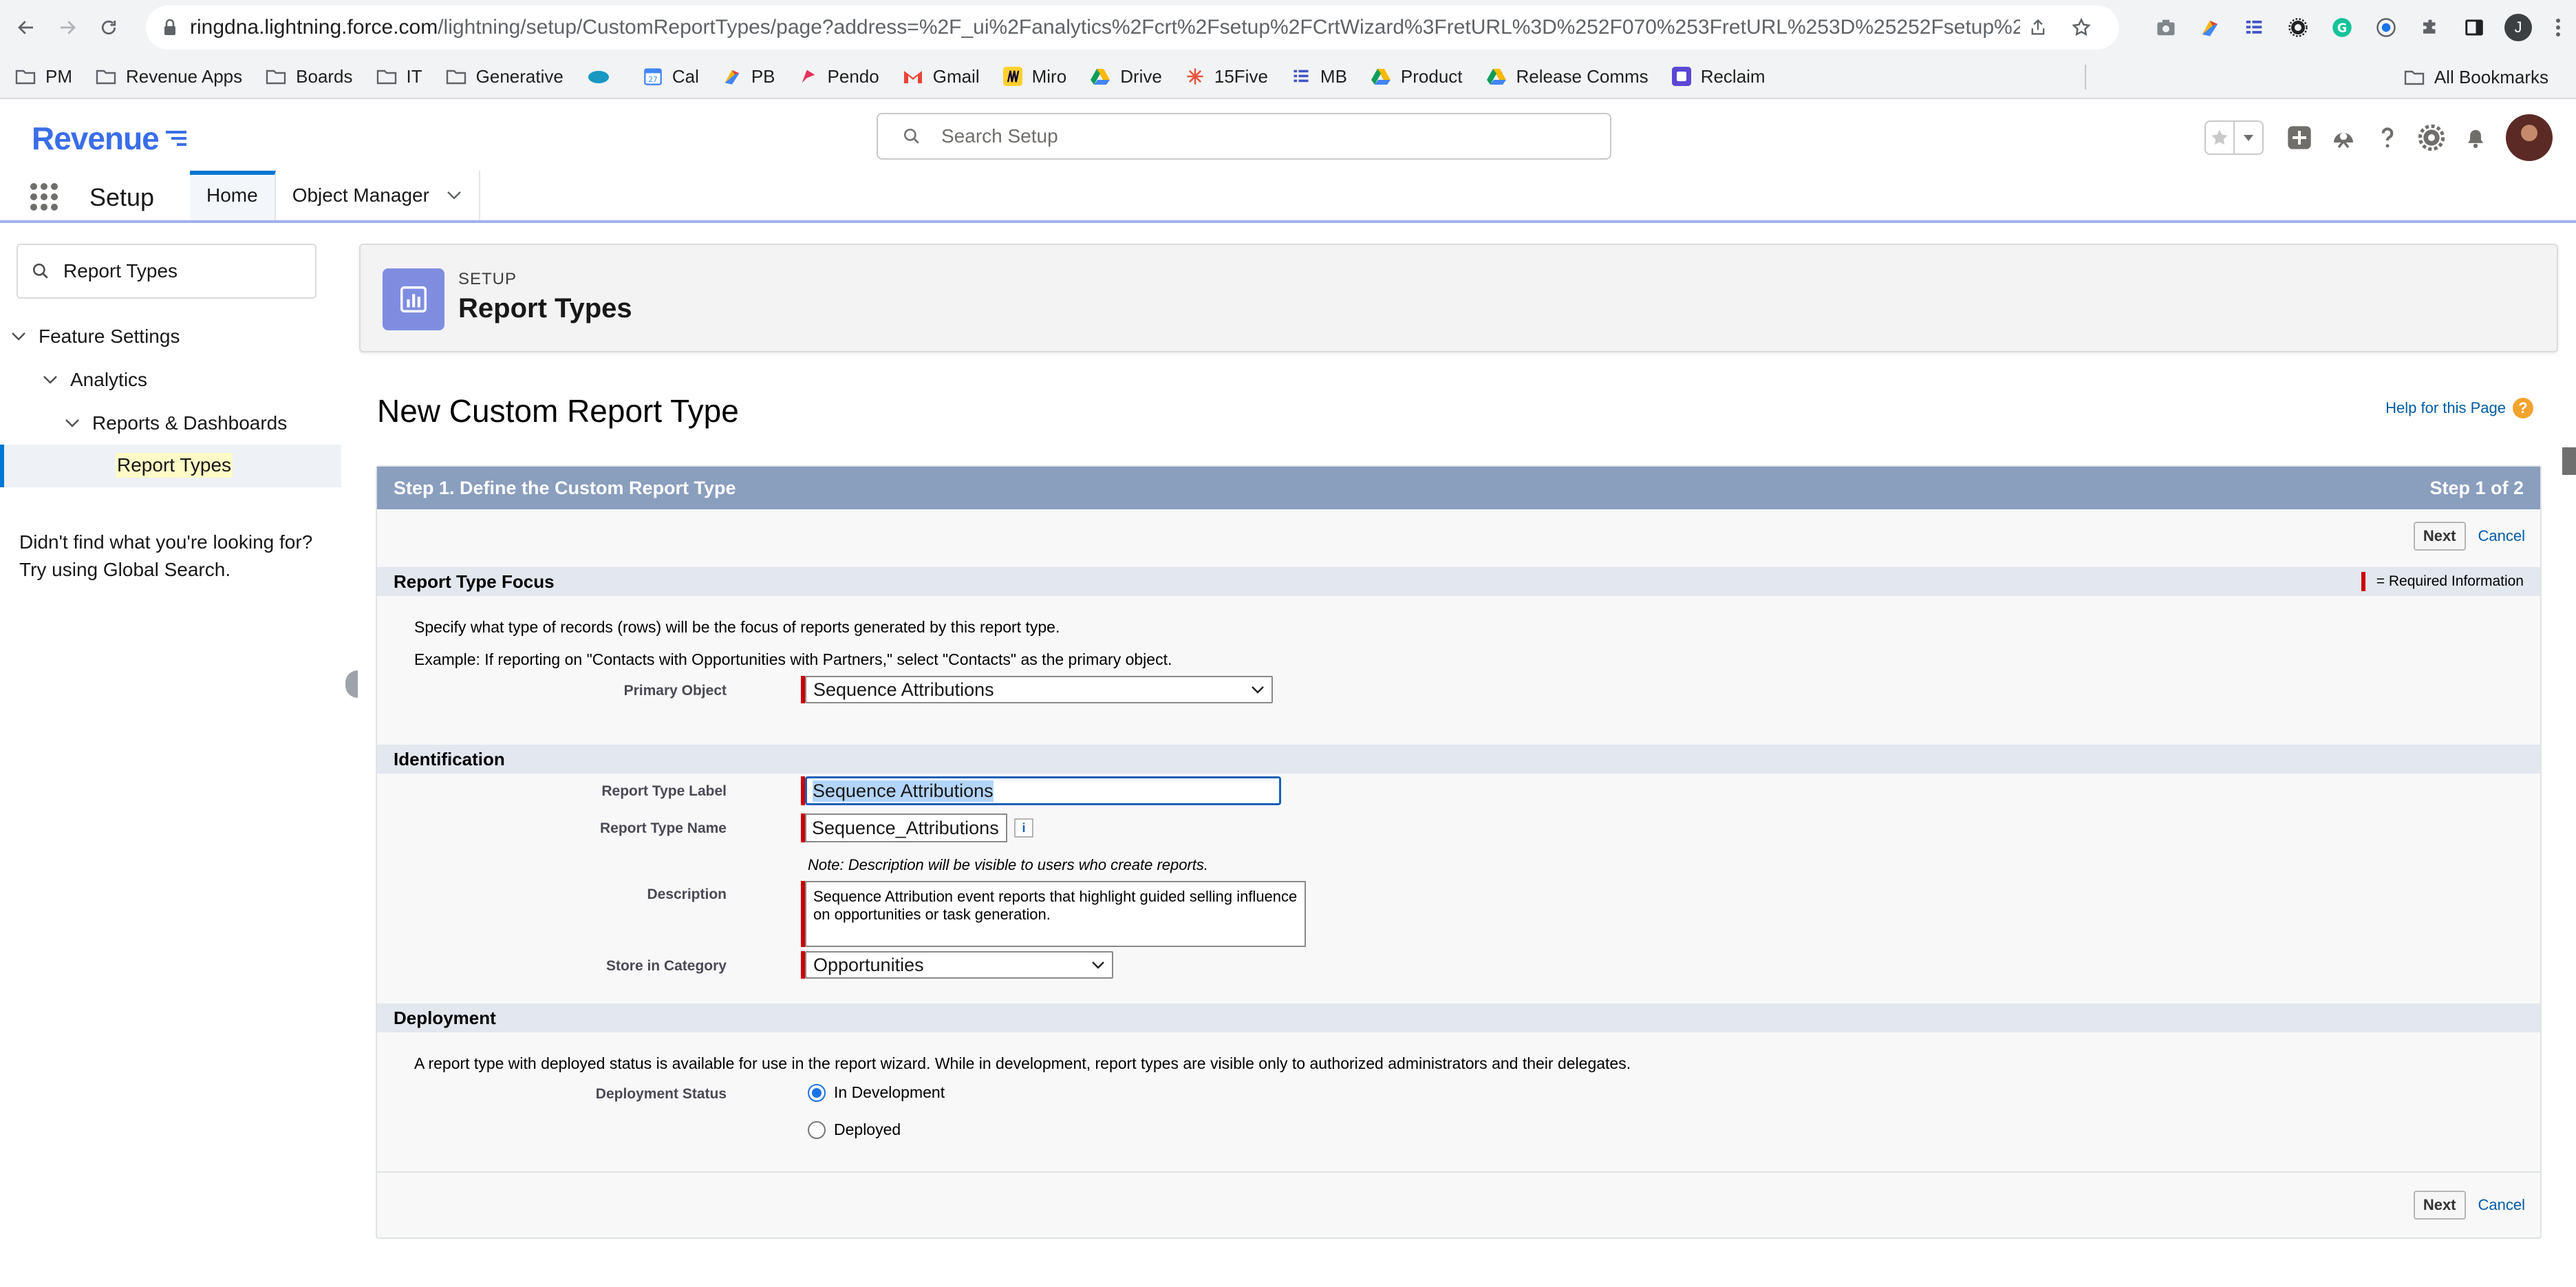  Describe the element at coordinates (855, 1129) in the screenshot. I see `radio-deployed: Deployed` at that location.